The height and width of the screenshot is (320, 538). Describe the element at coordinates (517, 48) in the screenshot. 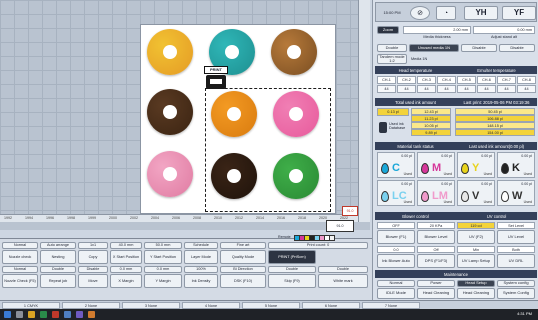

I see `disable-button-2: Disable` at that location.